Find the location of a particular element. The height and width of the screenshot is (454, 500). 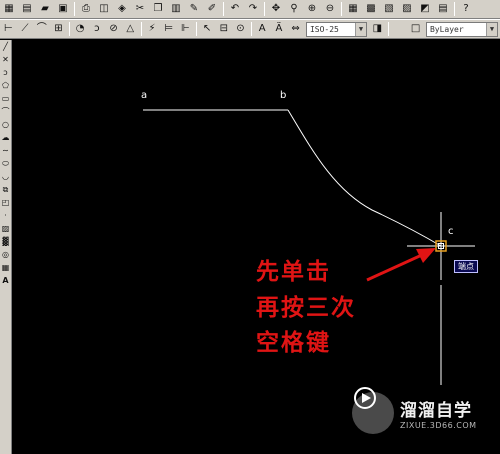

grid-icon: ▦ is located at coordinates (9, 9).